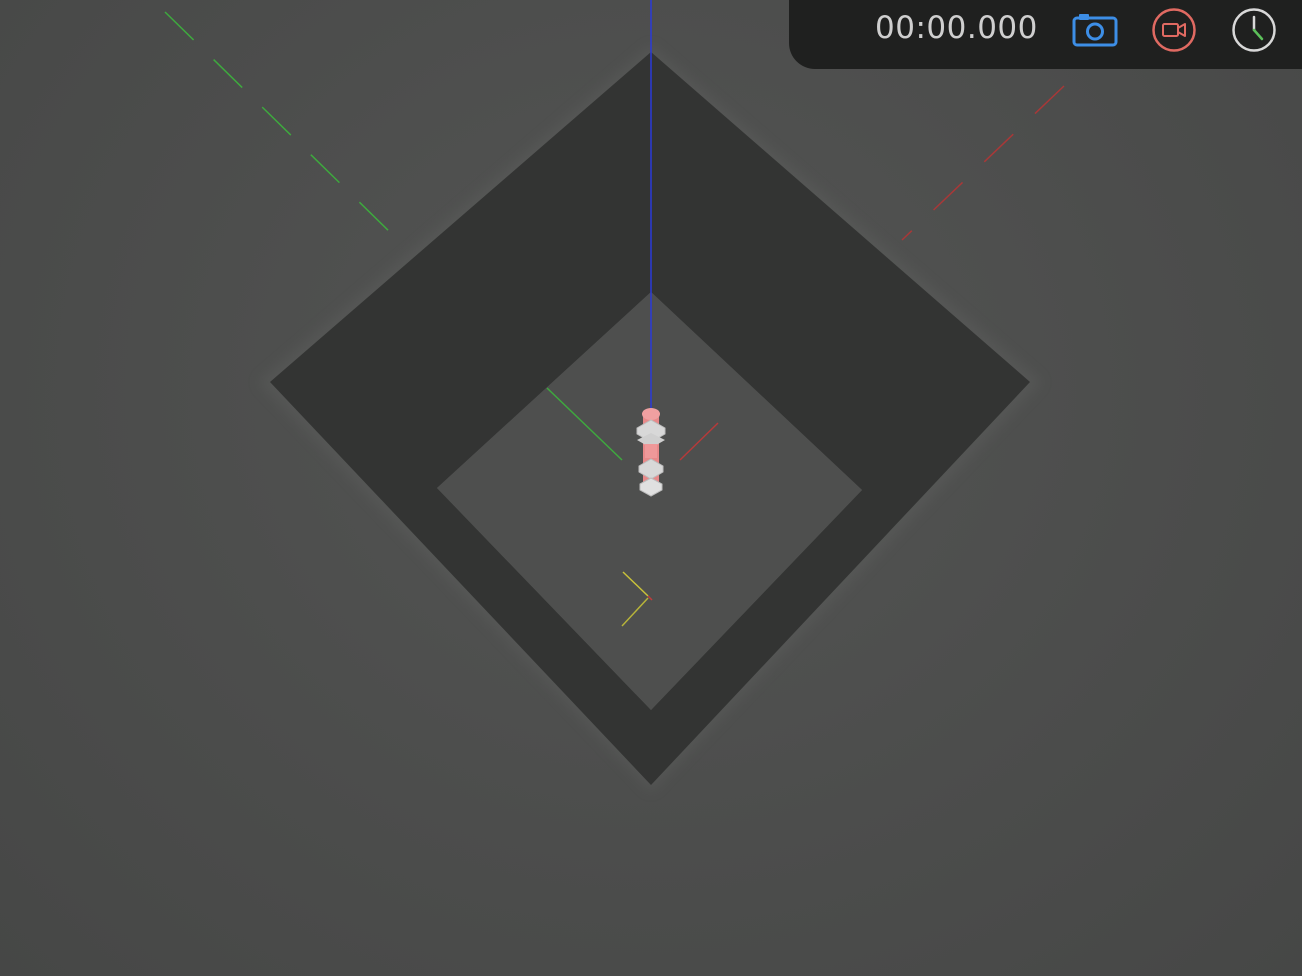 The height and width of the screenshot is (976, 1302). What do you see at coordinates (983, 163) in the screenshot?
I see `world-axis-x` at bounding box center [983, 163].